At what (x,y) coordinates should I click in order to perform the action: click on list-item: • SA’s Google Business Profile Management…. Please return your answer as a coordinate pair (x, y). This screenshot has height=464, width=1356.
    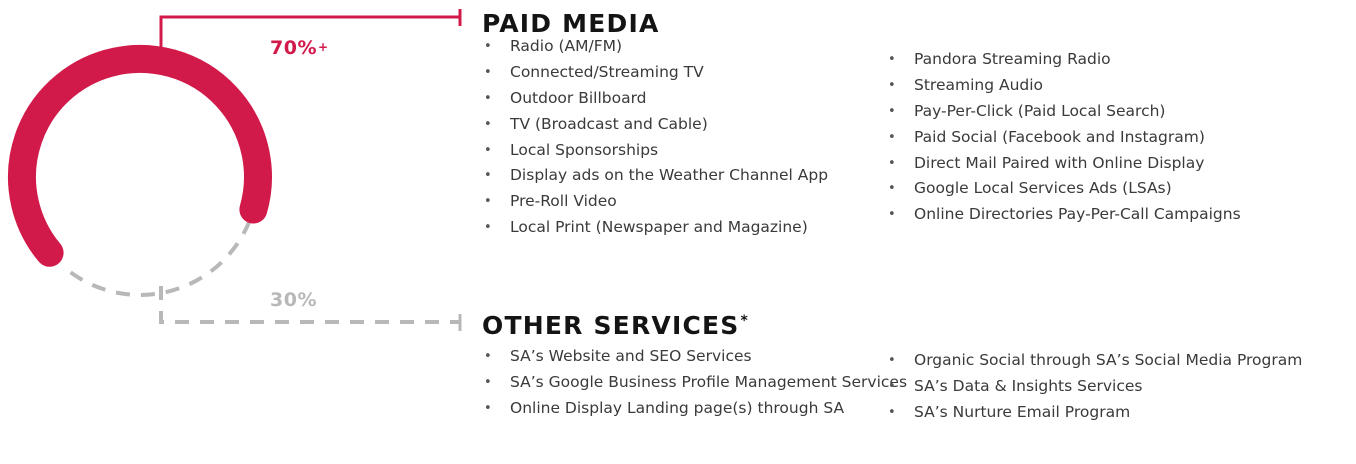
    Looking at the image, I should click on (693, 382).